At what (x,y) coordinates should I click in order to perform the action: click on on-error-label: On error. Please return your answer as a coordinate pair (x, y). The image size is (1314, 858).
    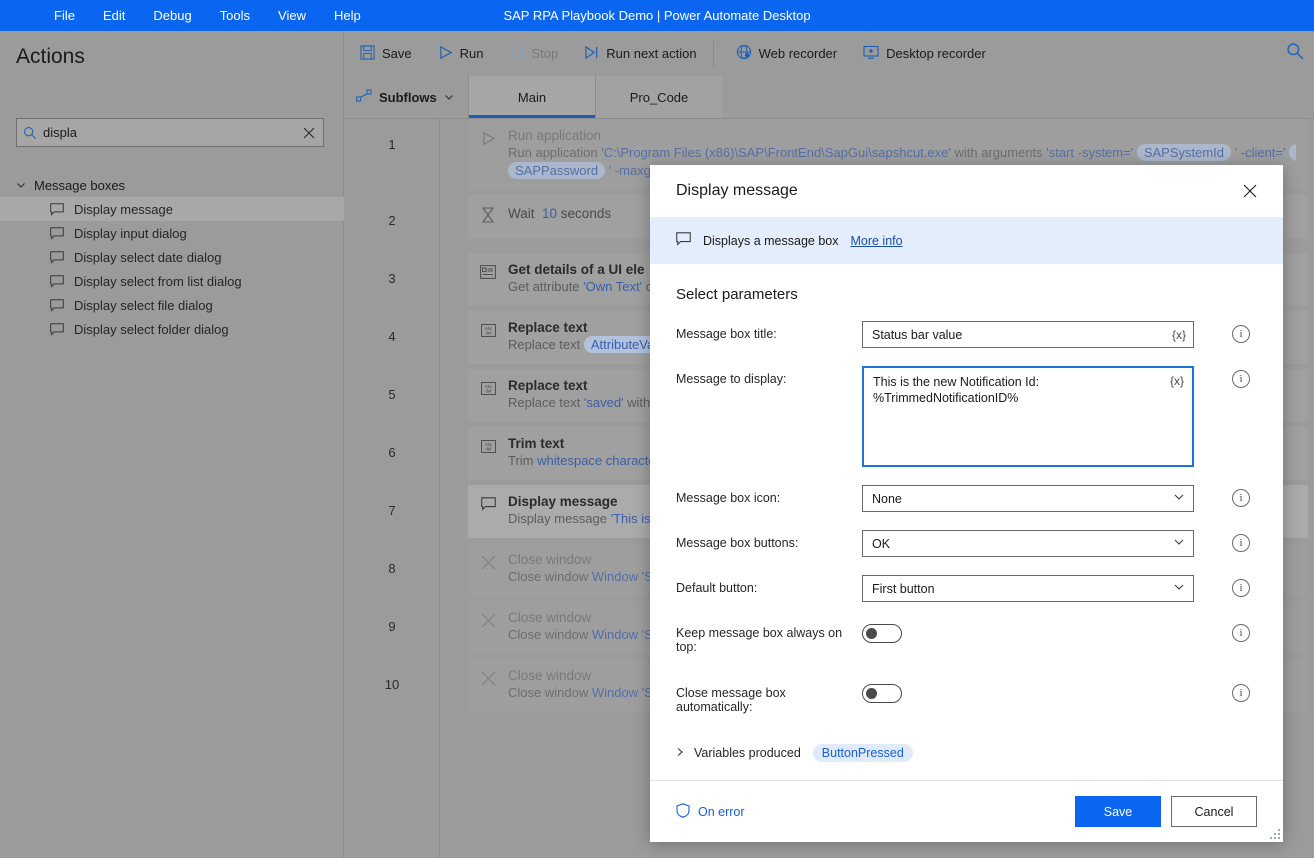
    Looking at the image, I should click on (721, 811).